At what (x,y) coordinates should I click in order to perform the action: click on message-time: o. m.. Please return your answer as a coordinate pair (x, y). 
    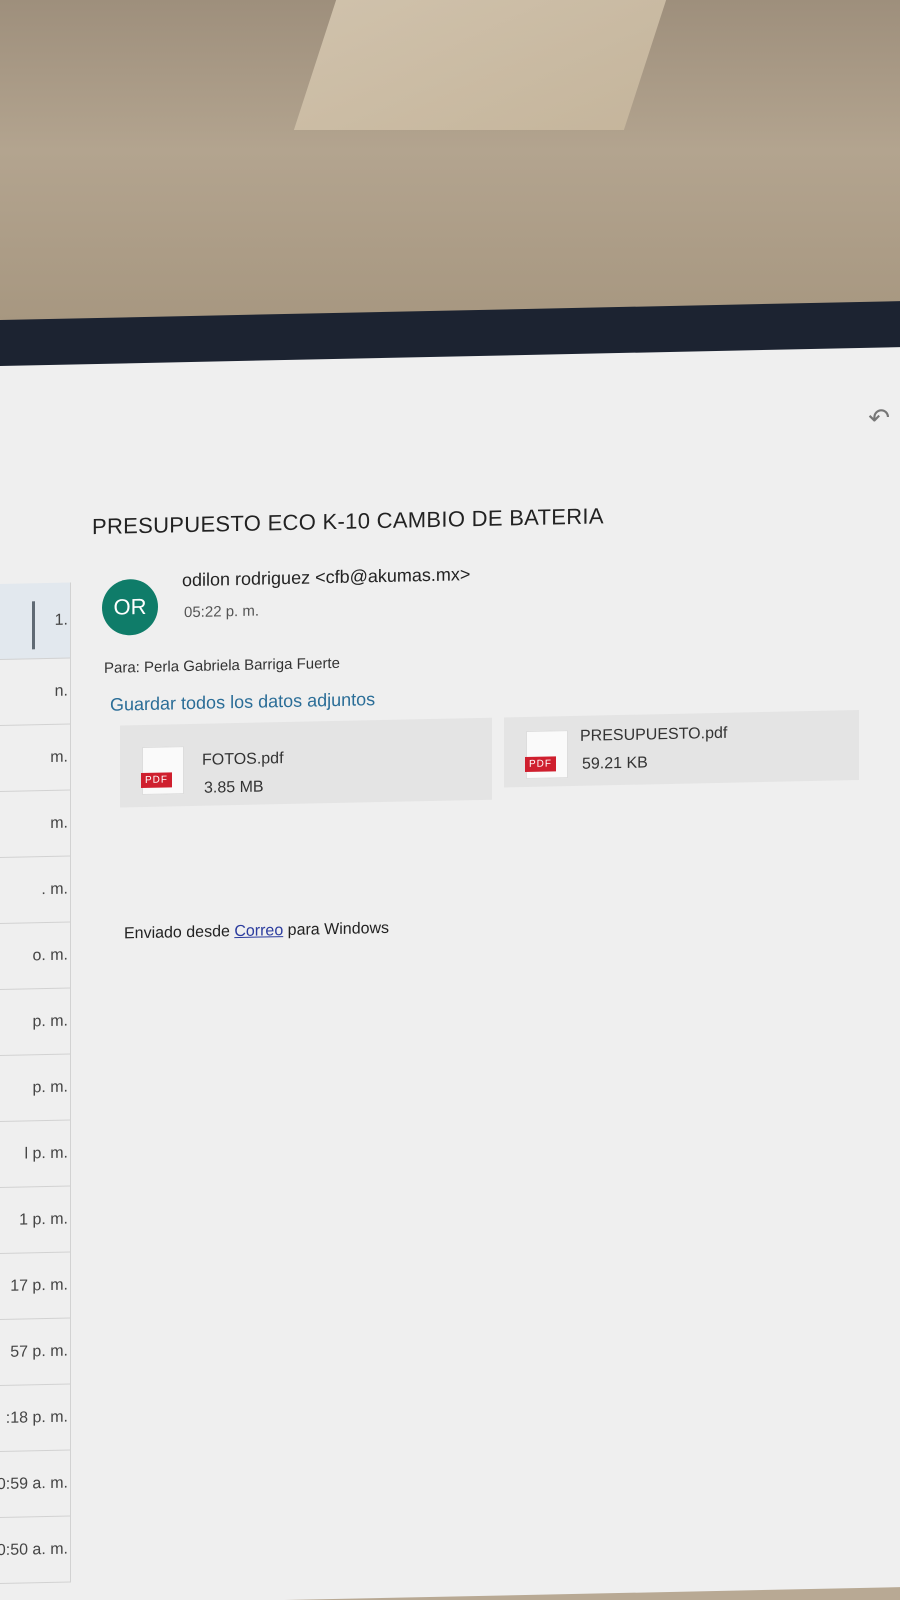
    Looking at the image, I should click on (50, 955).